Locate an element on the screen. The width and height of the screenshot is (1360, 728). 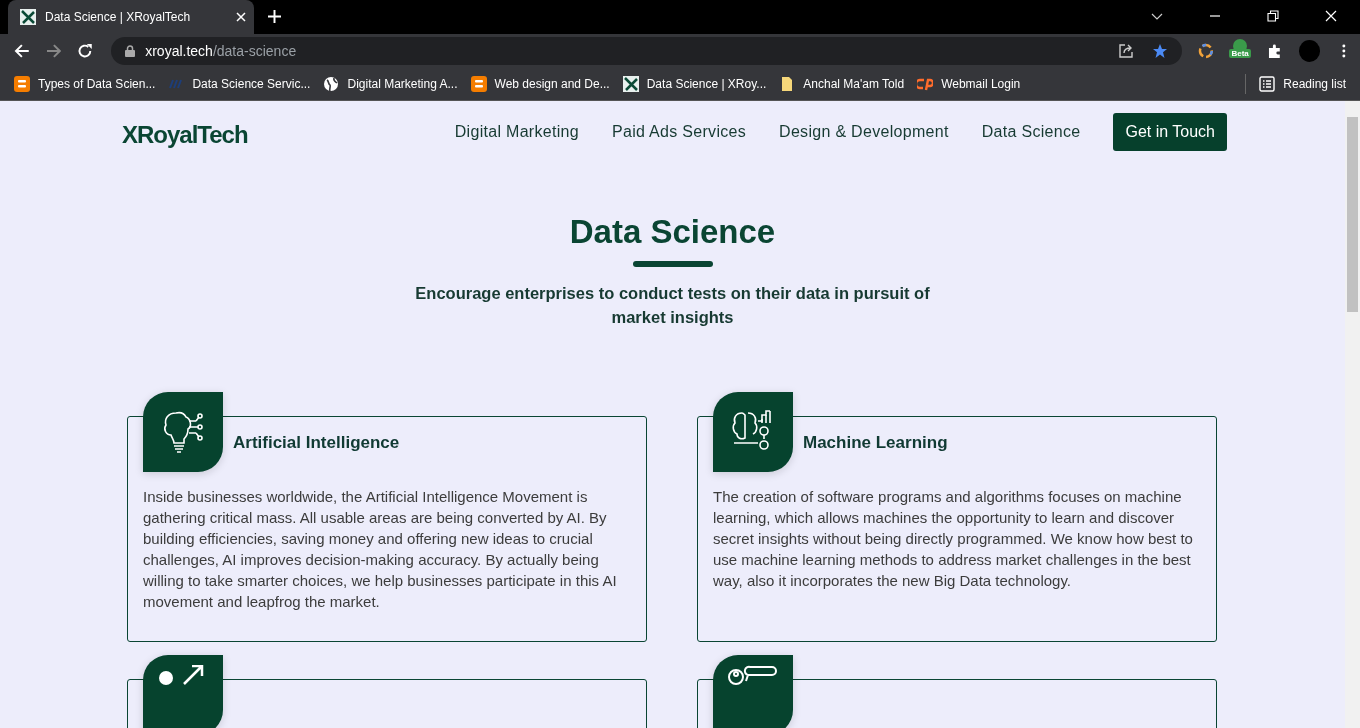
get-in-touch-button: Get in Touch is located at coordinates (1170, 132).